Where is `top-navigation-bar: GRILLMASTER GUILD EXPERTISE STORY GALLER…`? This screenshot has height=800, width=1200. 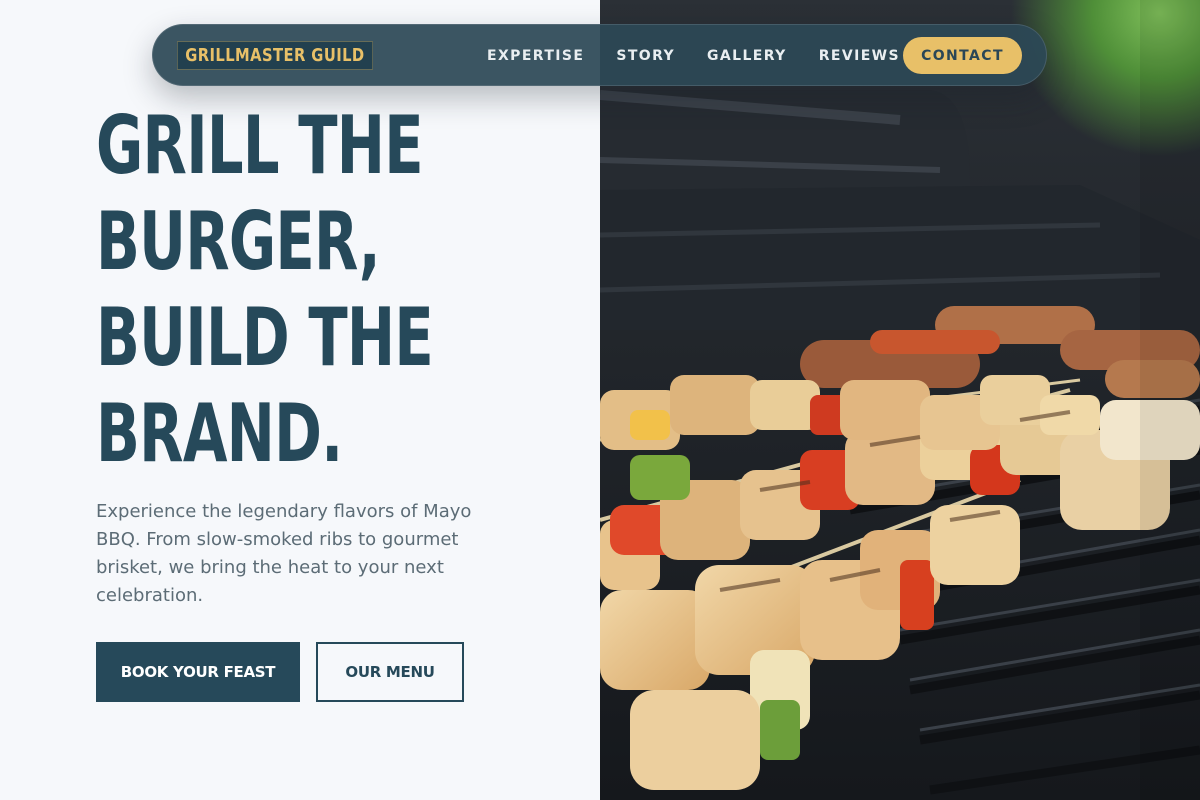 top-navigation-bar: GRILLMASTER GUILD EXPERTISE STORY GALLER… is located at coordinates (599, 55).